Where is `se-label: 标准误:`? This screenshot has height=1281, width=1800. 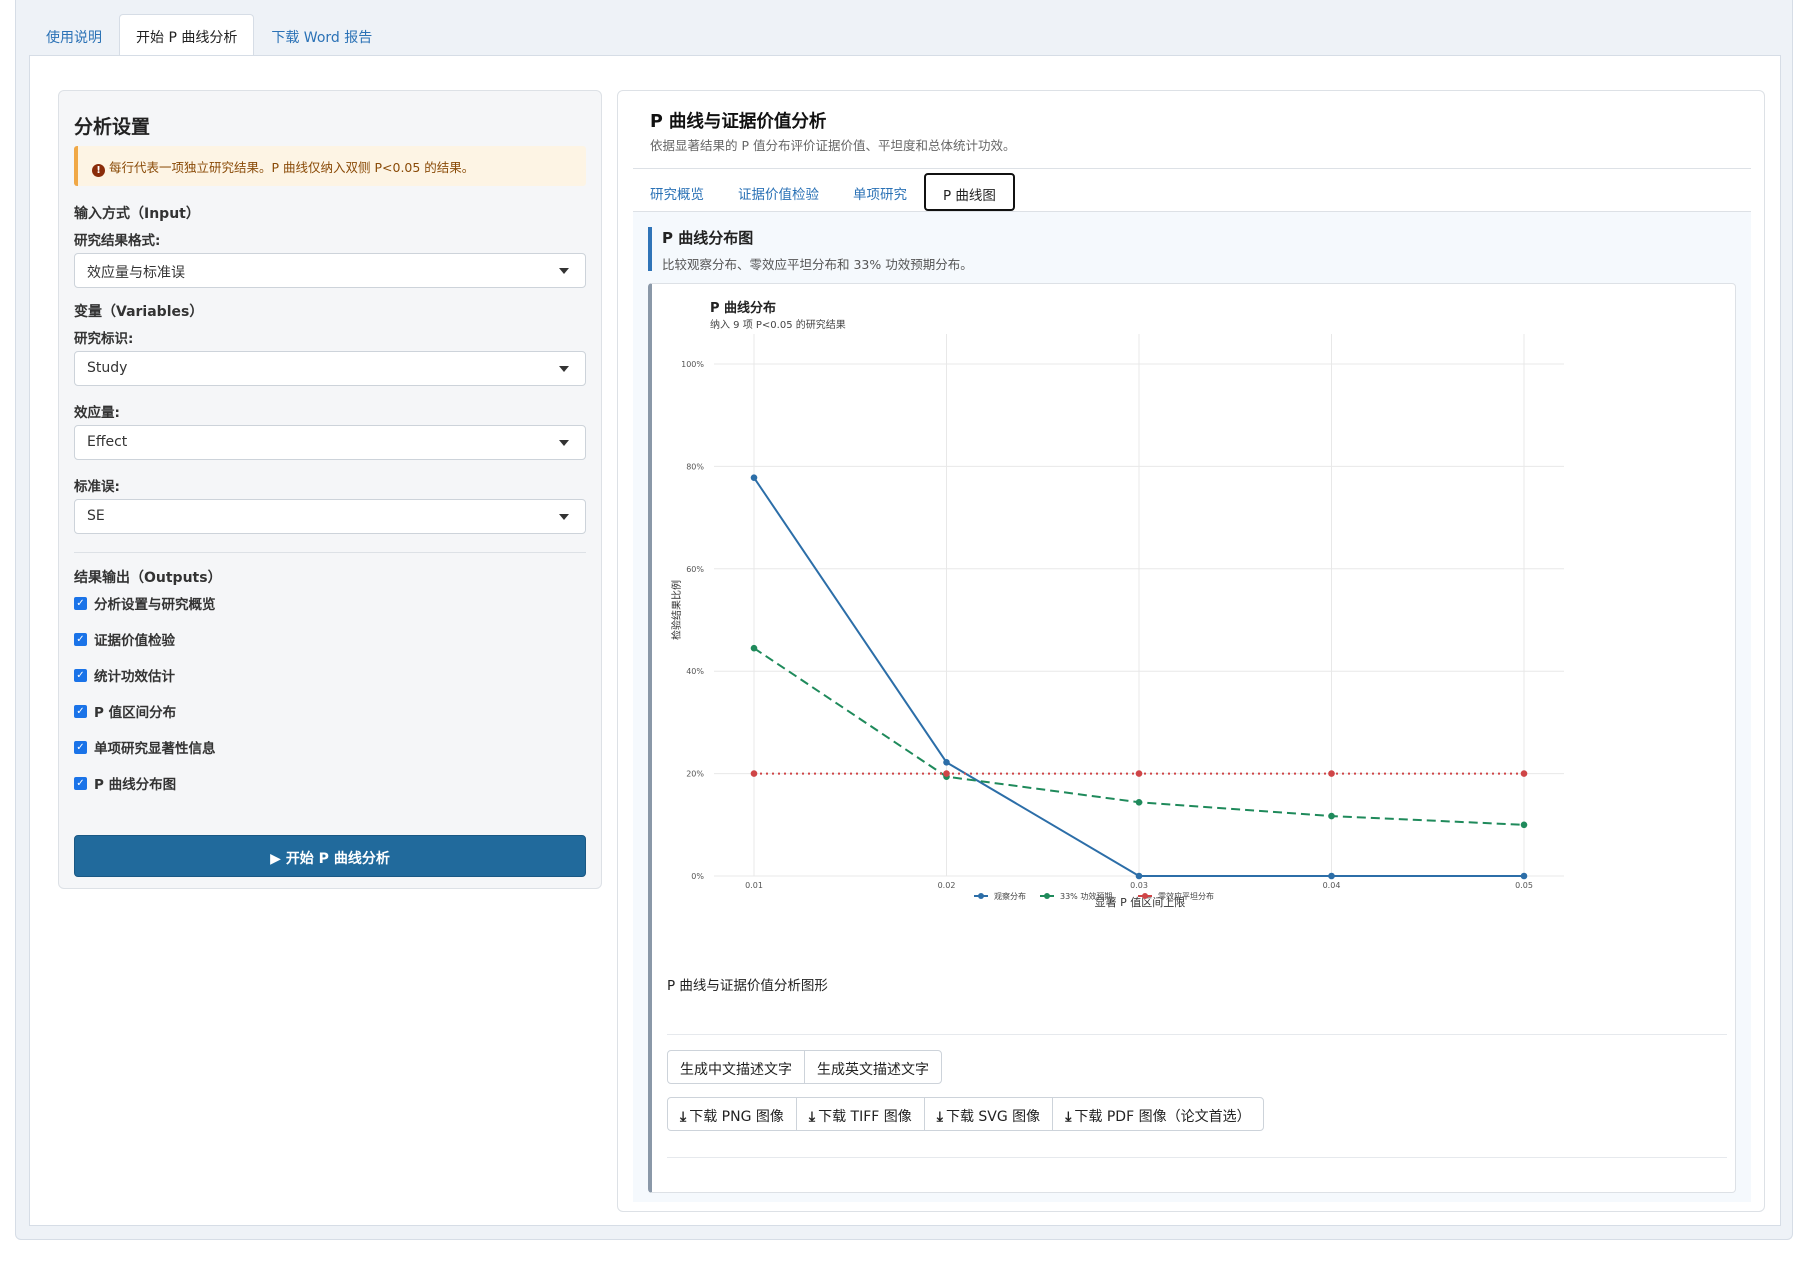 se-label: 标准误: is located at coordinates (97, 487).